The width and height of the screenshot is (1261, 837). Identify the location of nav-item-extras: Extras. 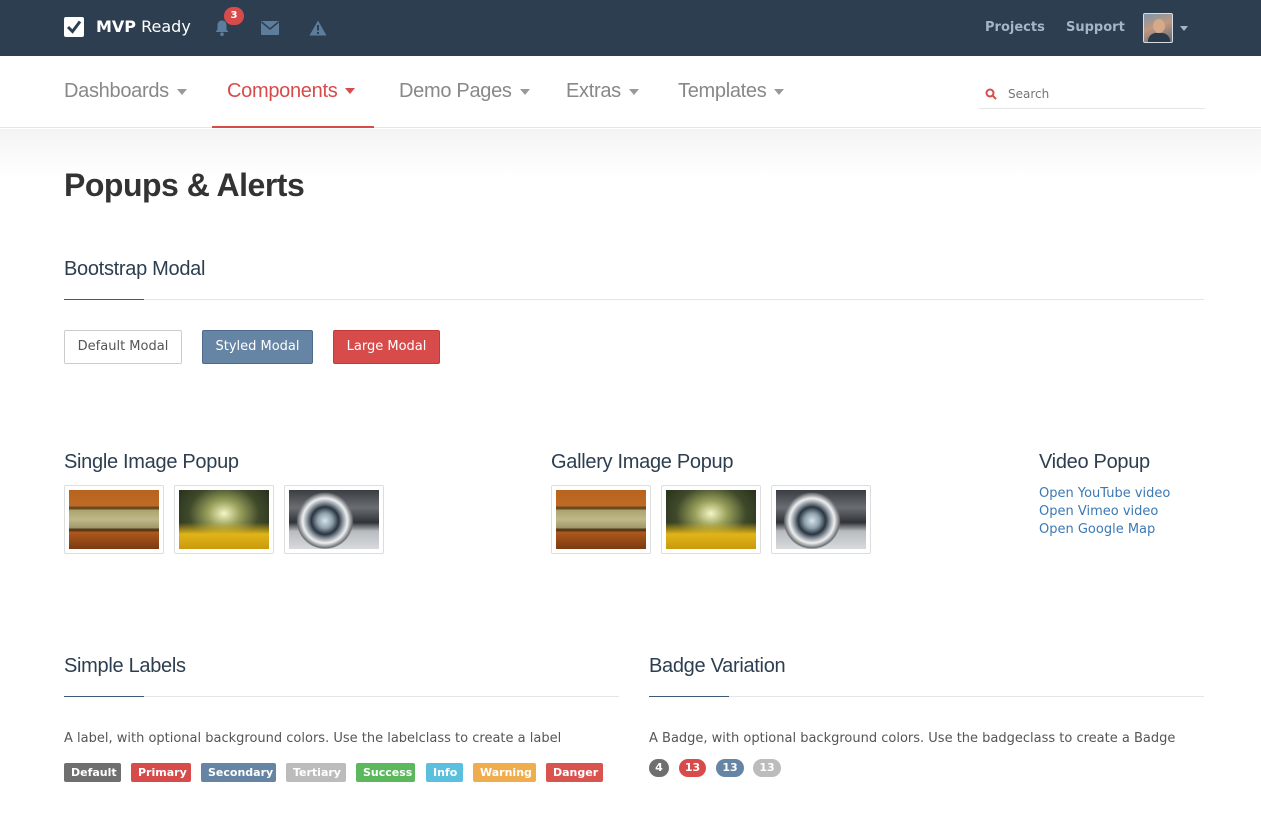
(602, 91).